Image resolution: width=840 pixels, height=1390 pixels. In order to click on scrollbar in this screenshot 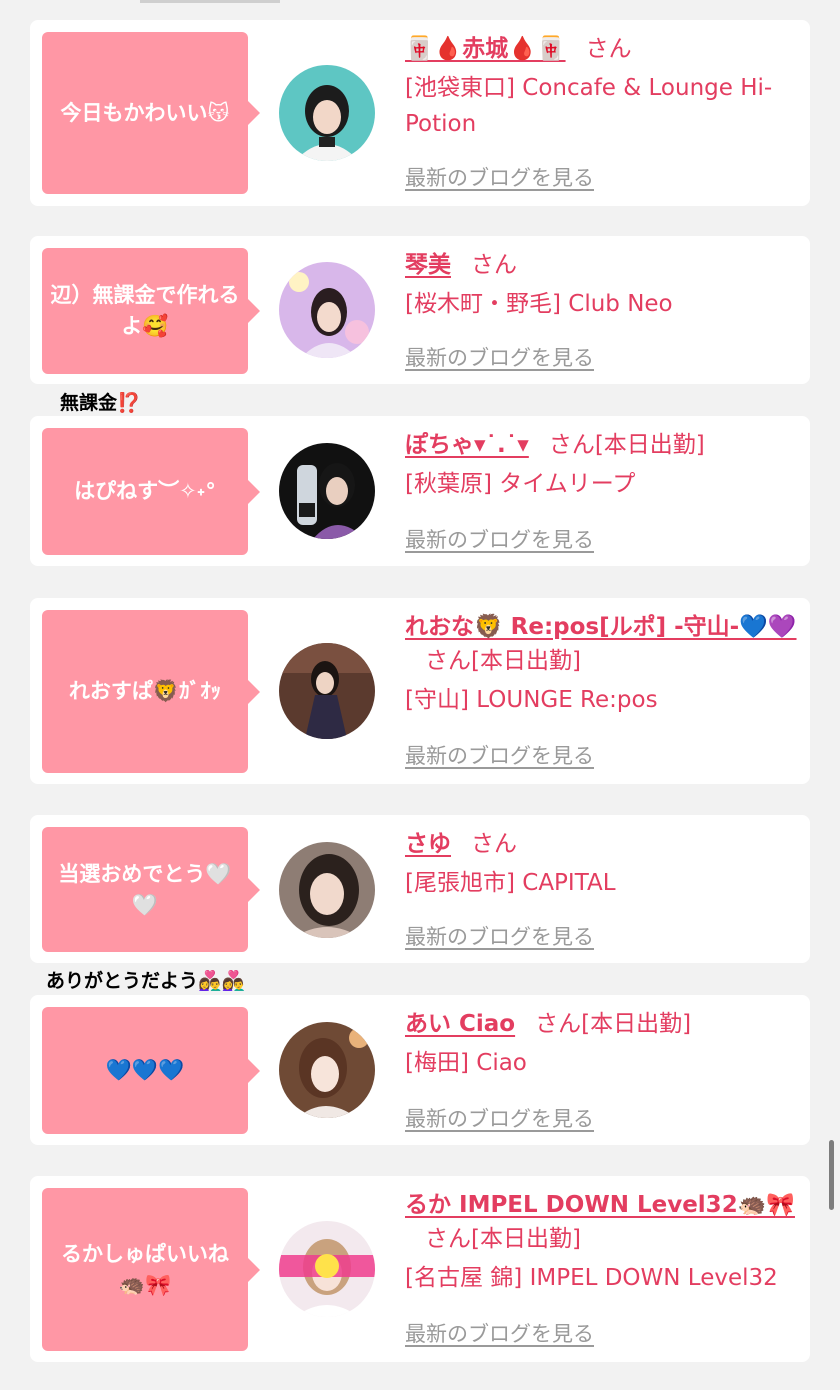, I will do `click(831, 1175)`.